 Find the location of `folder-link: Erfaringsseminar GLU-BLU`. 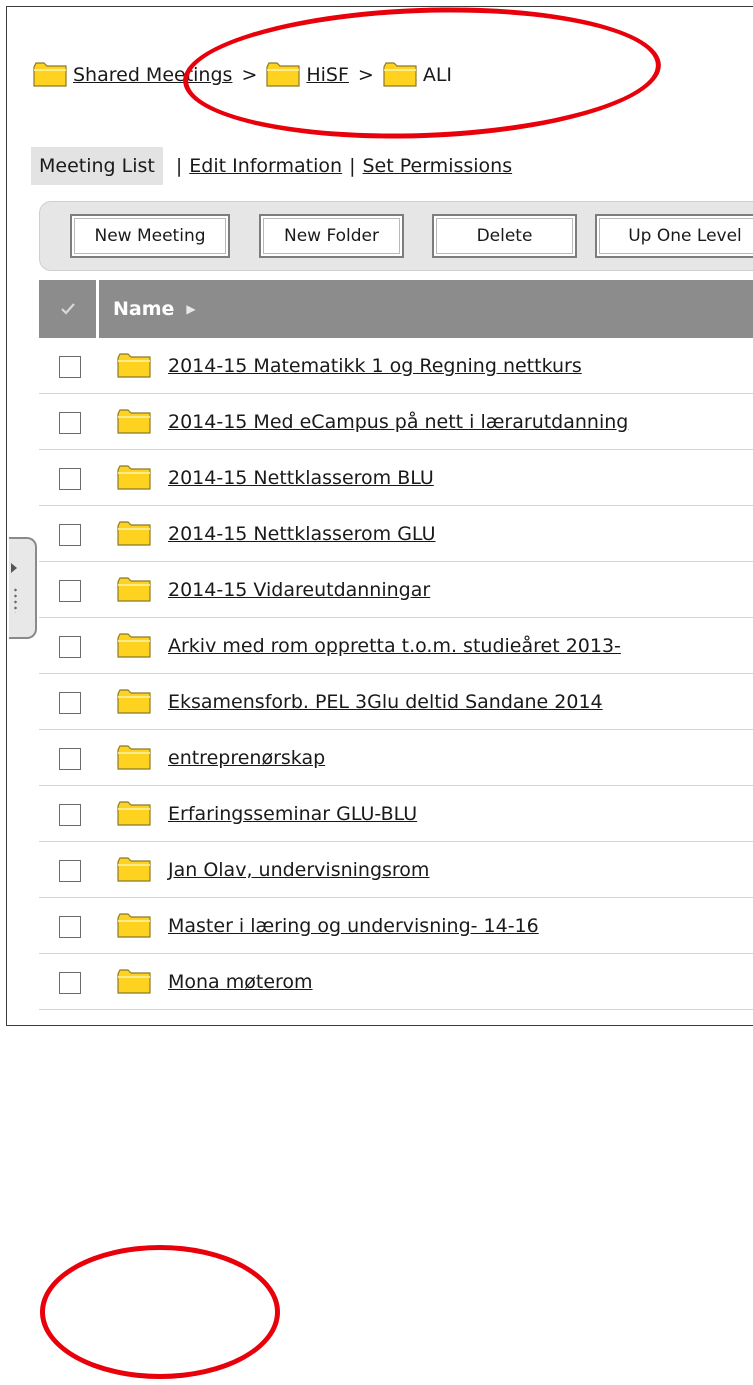

folder-link: Erfaringsseminar GLU-BLU is located at coordinates (292, 814).